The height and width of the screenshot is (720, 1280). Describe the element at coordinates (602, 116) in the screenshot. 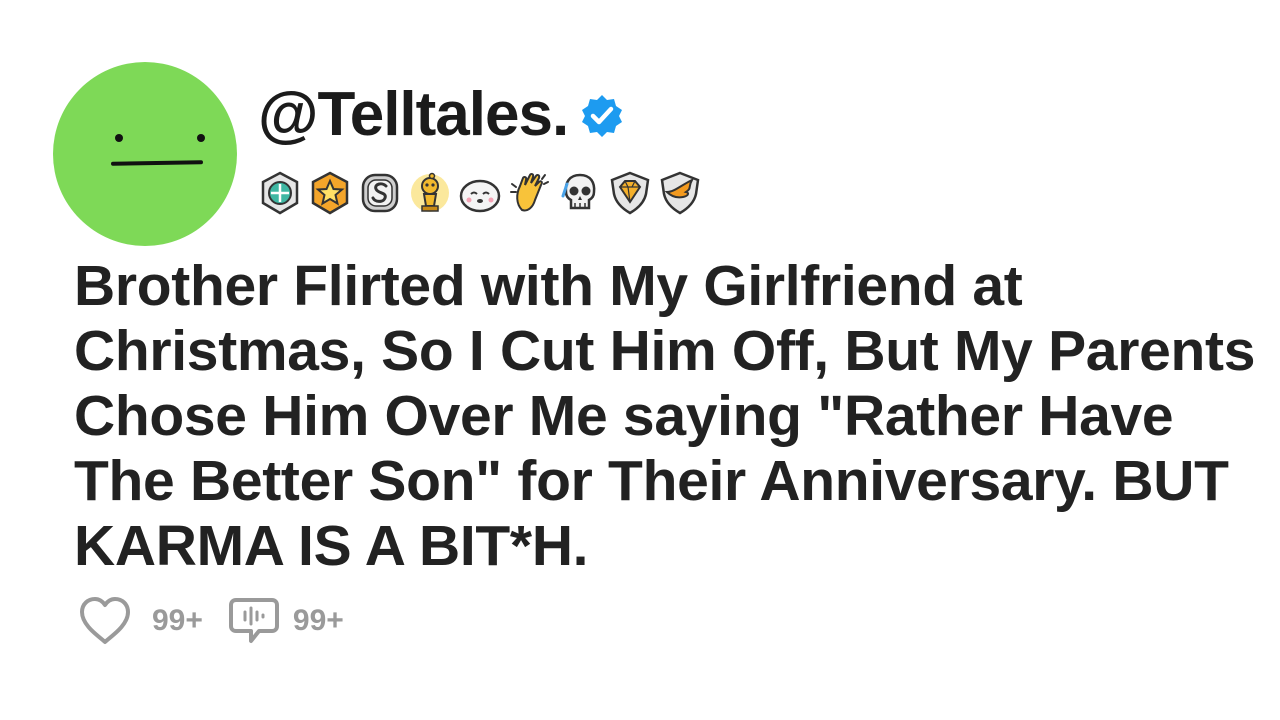

I see `verified-badge-icon` at that location.